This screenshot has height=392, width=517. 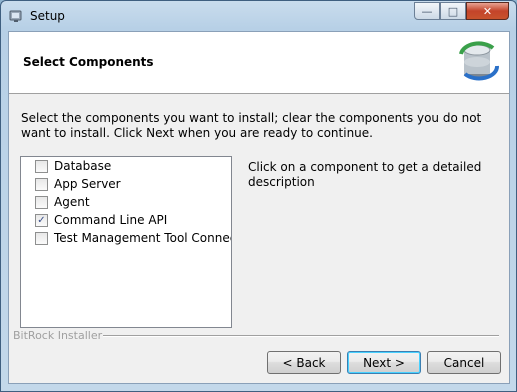 I want to click on close-icon: ✕, so click(x=487, y=11).